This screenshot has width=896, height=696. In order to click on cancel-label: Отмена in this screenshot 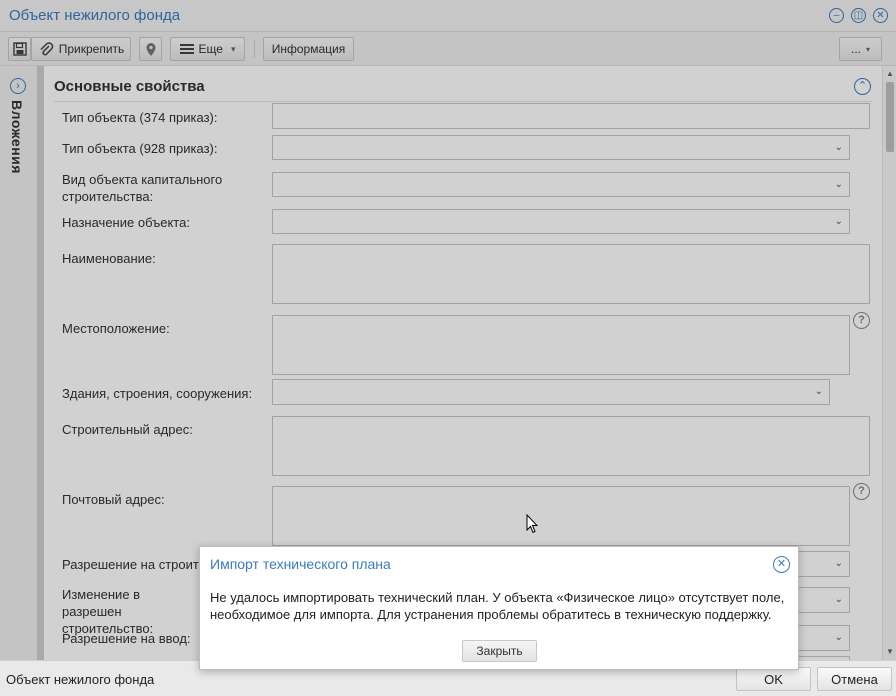, I will do `click(854, 679)`.